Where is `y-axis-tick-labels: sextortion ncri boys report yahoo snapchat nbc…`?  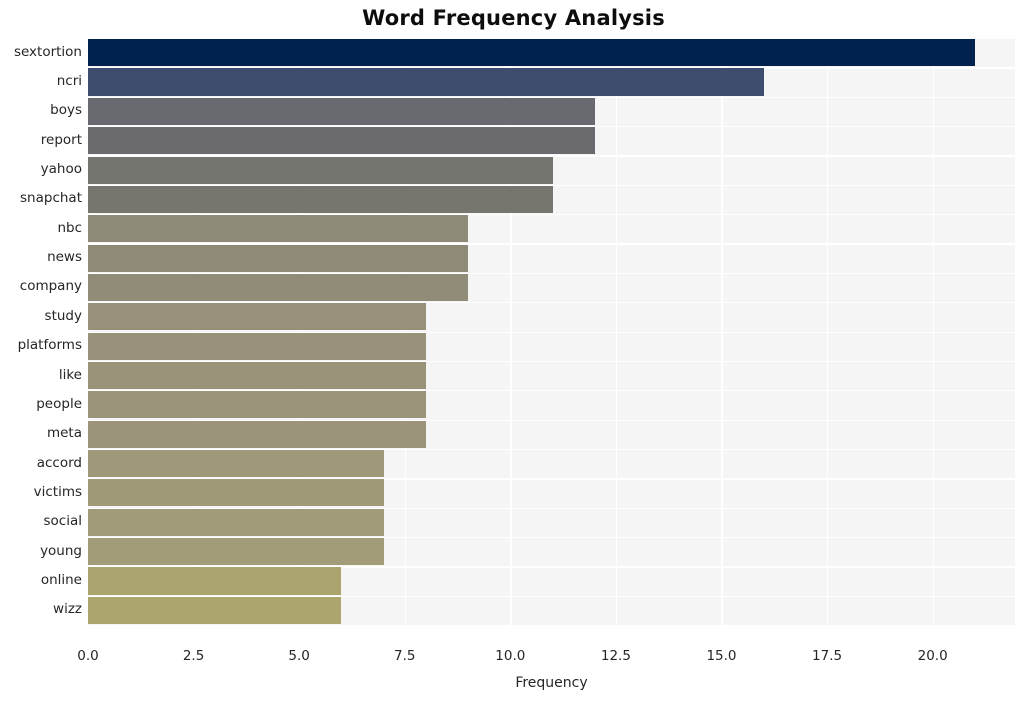 y-axis-tick-labels: sextortion ncri boys report yahoo snapchat nbc… is located at coordinates (41, 331).